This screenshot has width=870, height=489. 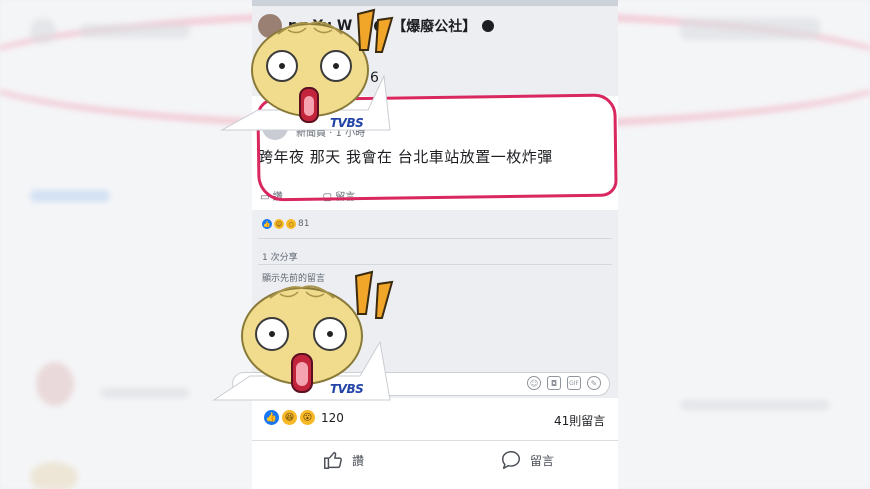 I want to click on thumbs-up-icon, so click(x=333, y=460).